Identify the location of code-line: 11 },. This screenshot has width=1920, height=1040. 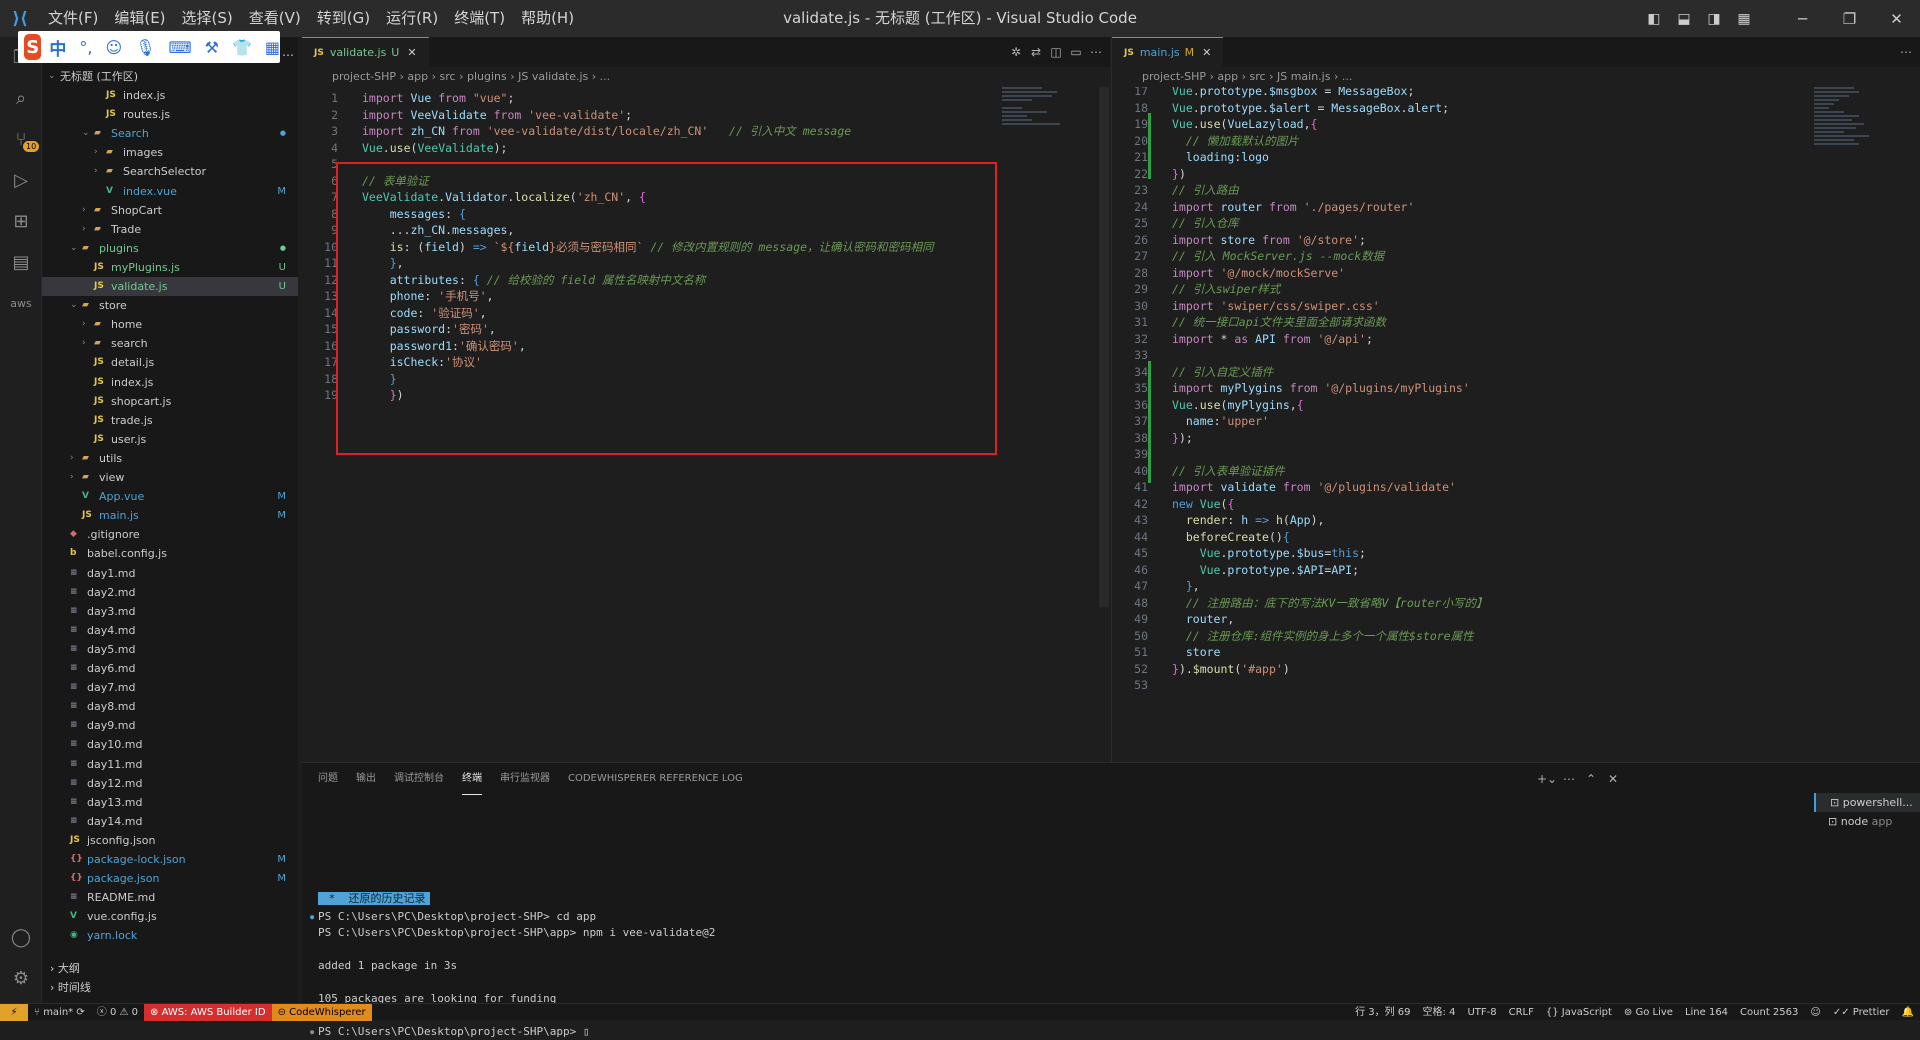
(706, 263).